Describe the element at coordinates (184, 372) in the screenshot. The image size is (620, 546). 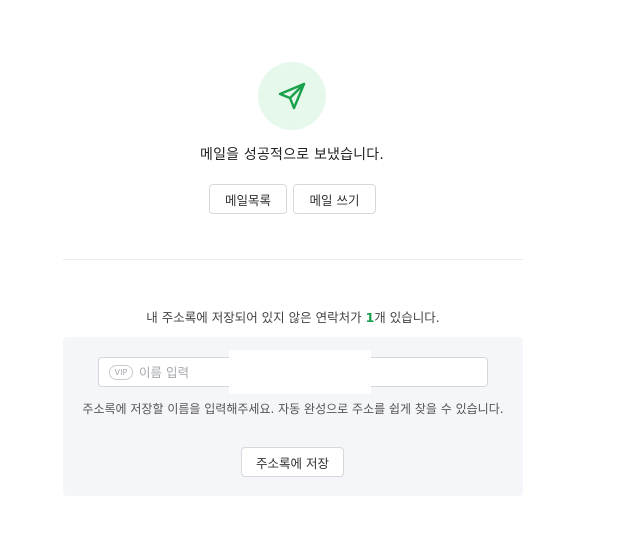
I see `contact-name-input` at that location.